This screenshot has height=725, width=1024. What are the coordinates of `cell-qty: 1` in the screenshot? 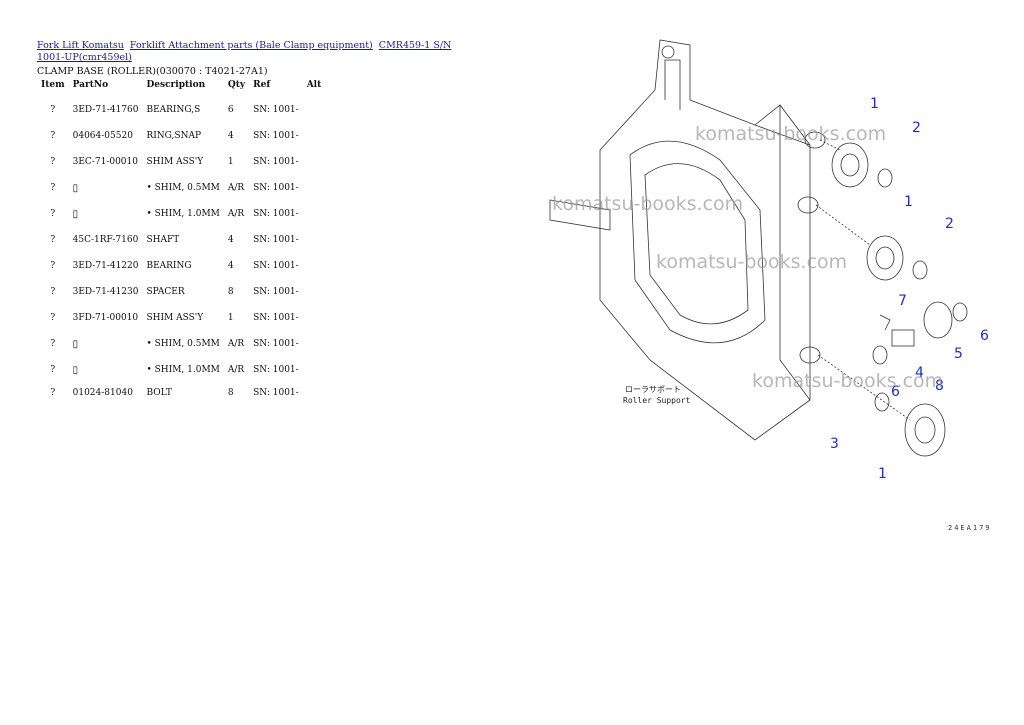 It's located at (230, 162).